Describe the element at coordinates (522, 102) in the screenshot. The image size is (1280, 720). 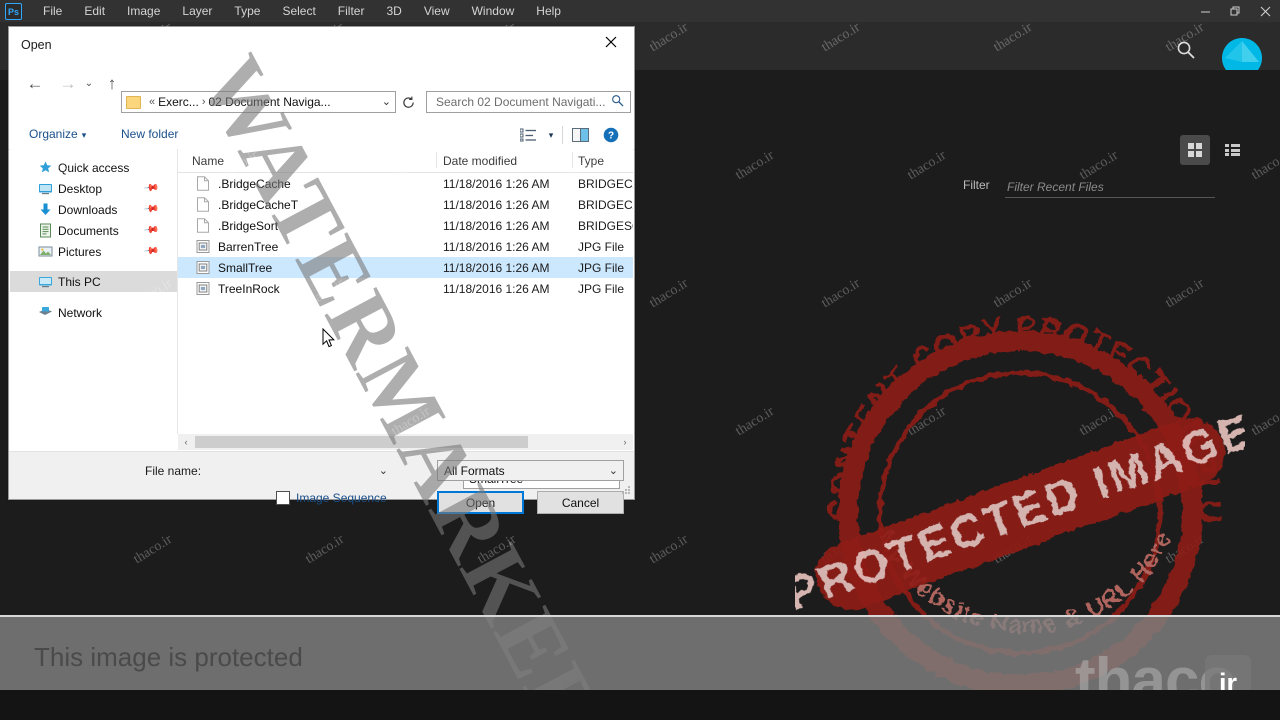
I see `search-input` at that location.